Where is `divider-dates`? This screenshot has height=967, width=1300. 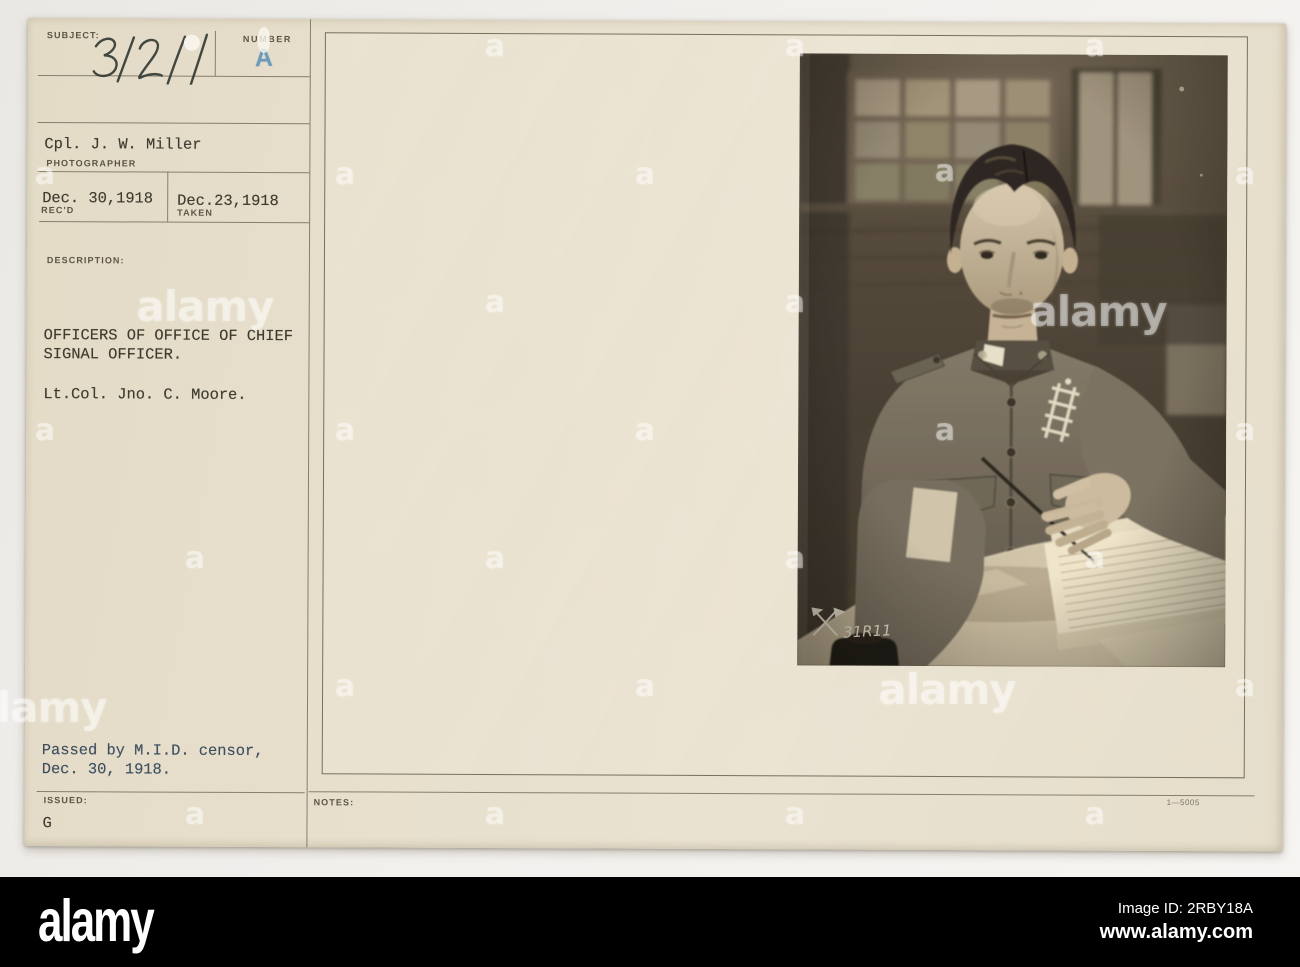 divider-dates is located at coordinates (168, 196).